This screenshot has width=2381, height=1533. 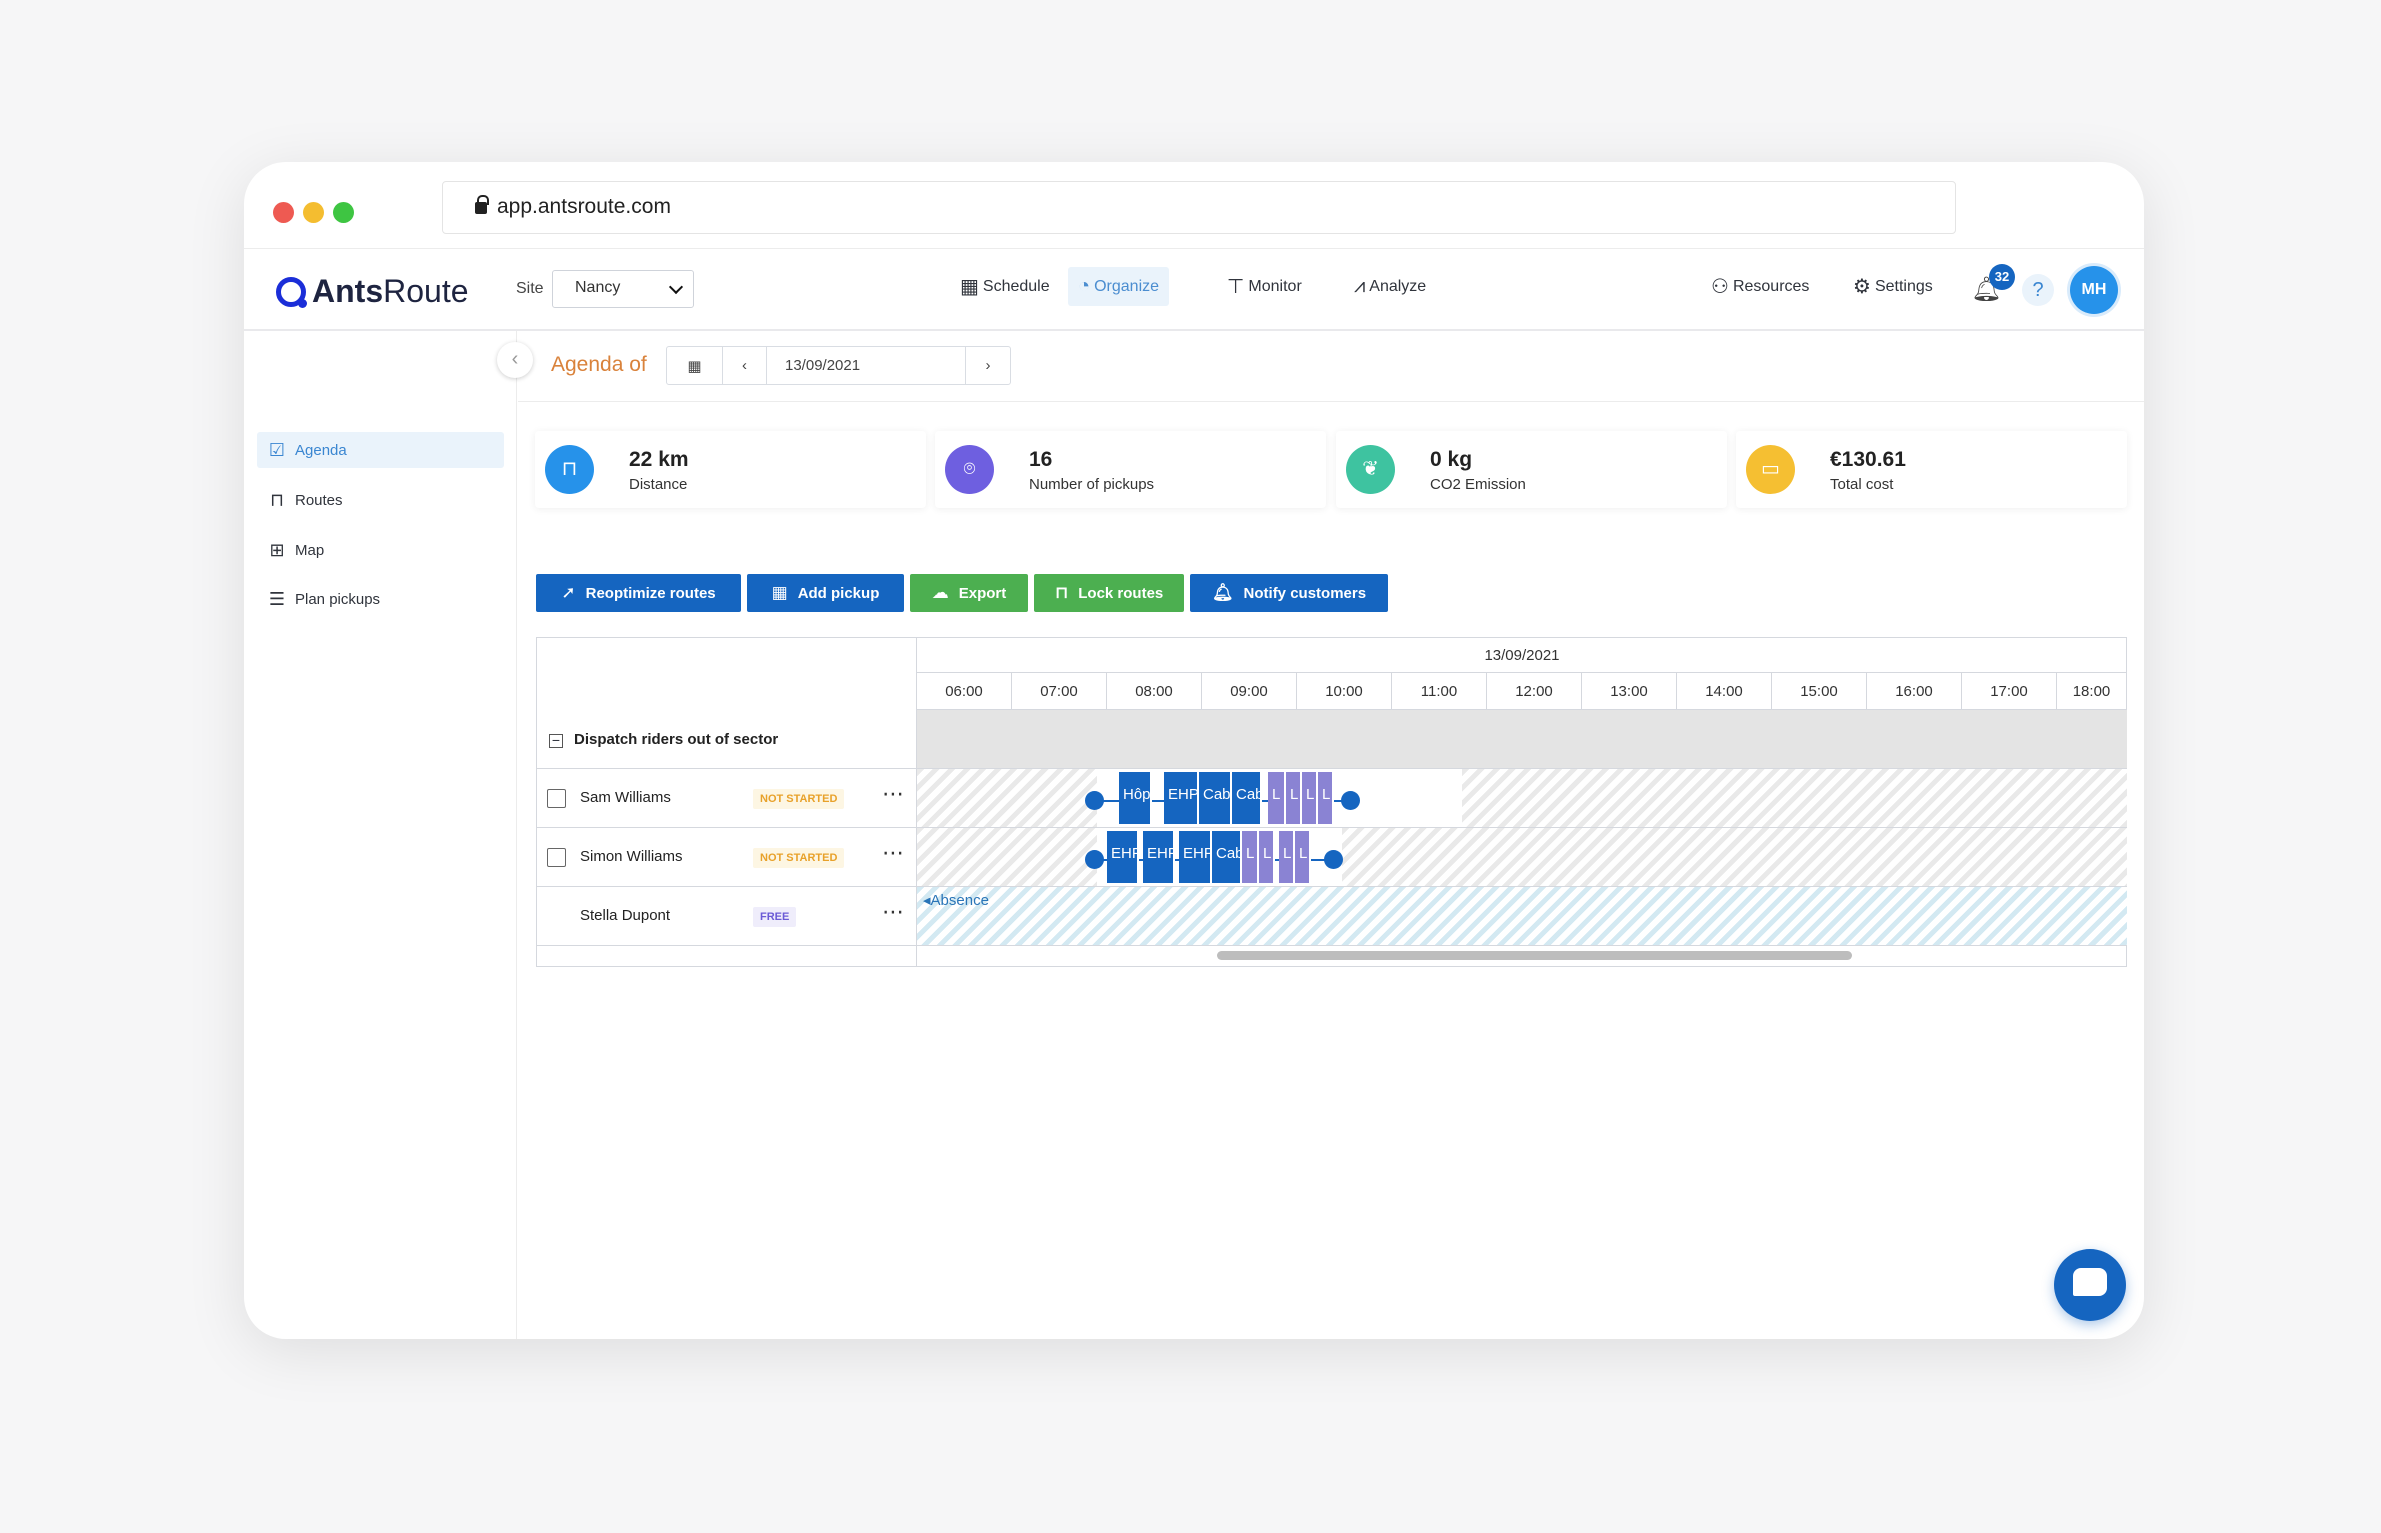 I want to click on resource-lane-simon: EHP EHP EHP Cab L L L L, so click(x=1522, y=857).